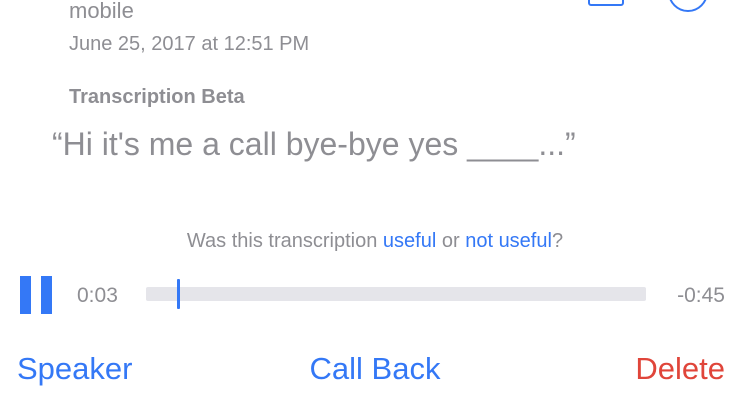  Describe the element at coordinates (508, 241) in the screenshot. I see `not-useful-link: not useful` at that location.